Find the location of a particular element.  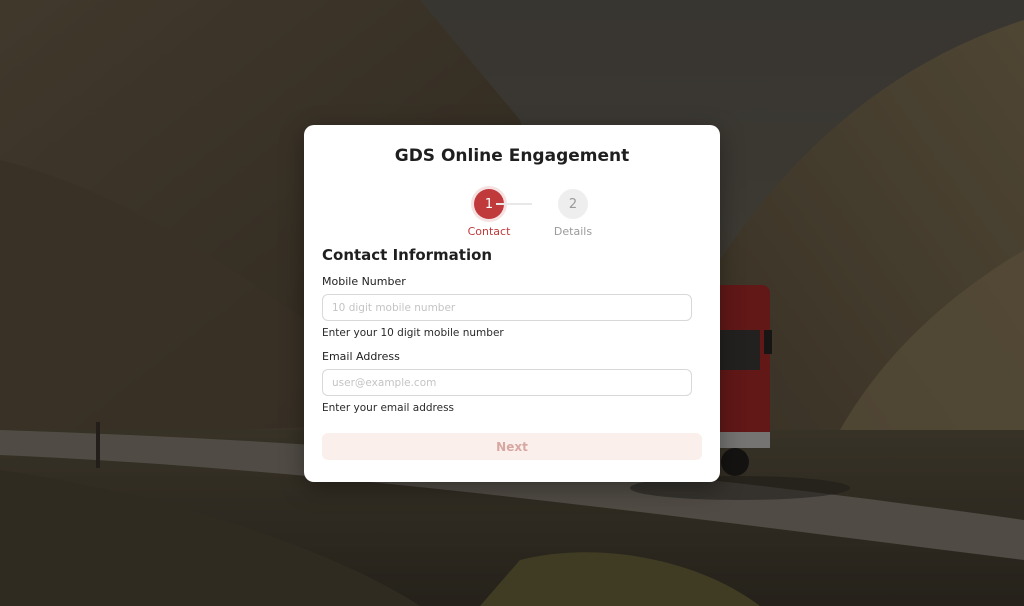

progress-stepper: 1 Contact 2 Details is located at coordinates (512, 217).